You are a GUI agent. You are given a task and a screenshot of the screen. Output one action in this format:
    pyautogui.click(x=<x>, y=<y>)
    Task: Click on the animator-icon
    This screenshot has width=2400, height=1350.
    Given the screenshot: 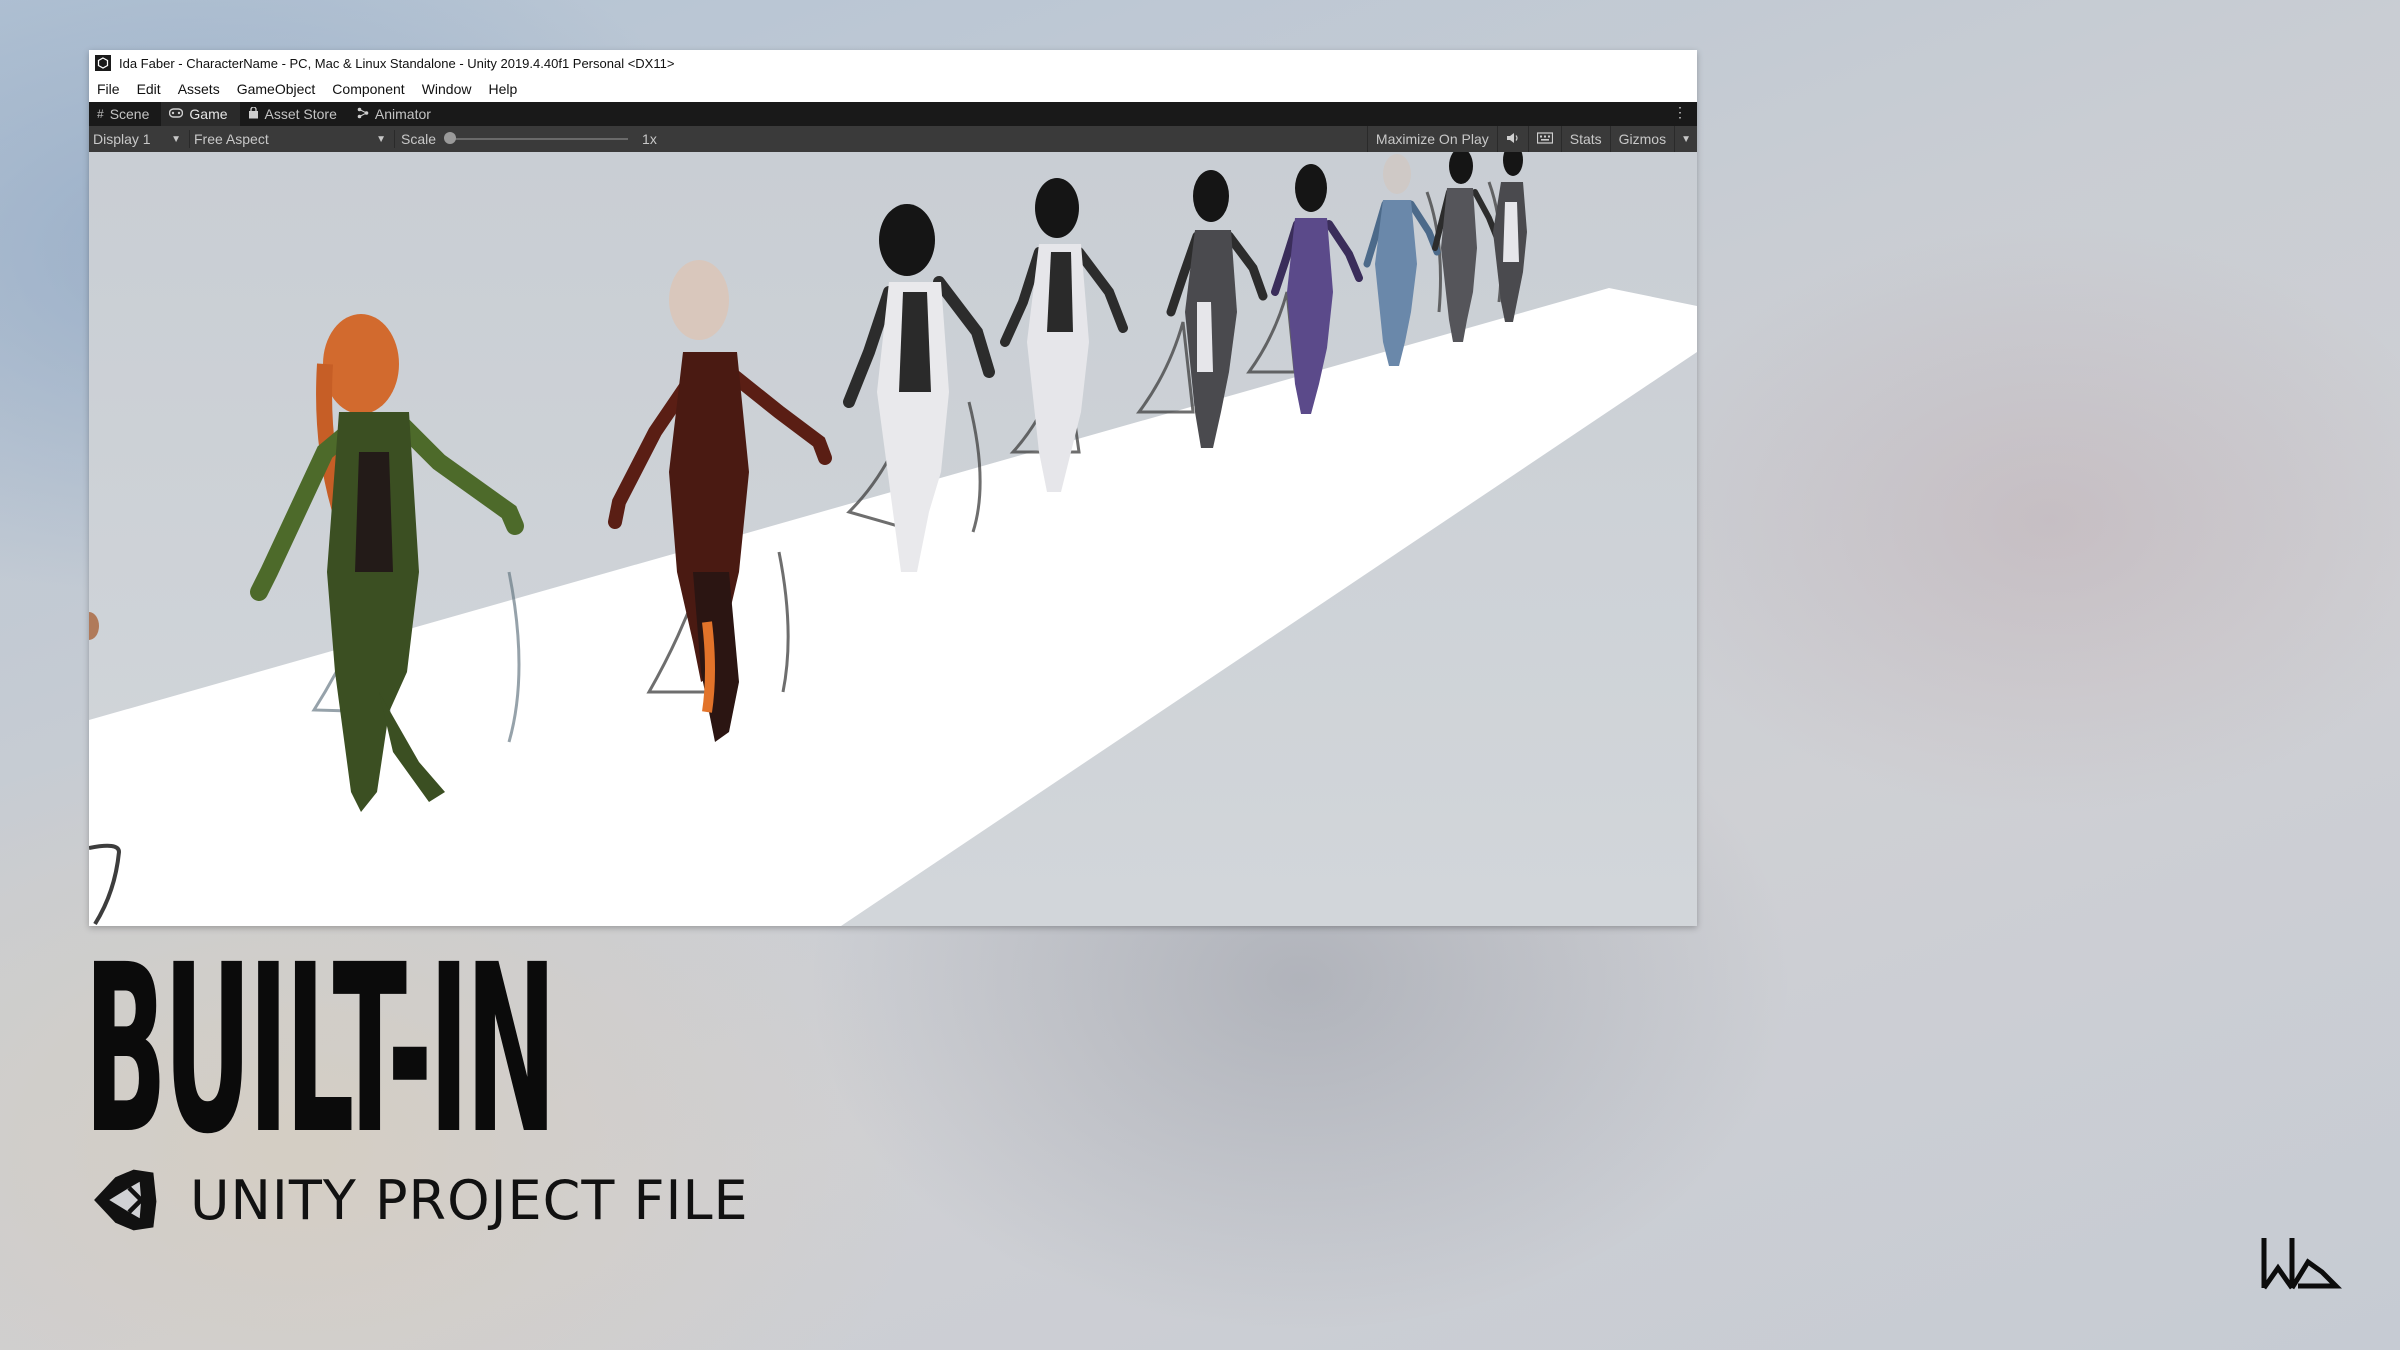 What is the action you would take?
    pyautogui.click(x=363, y=114)
    